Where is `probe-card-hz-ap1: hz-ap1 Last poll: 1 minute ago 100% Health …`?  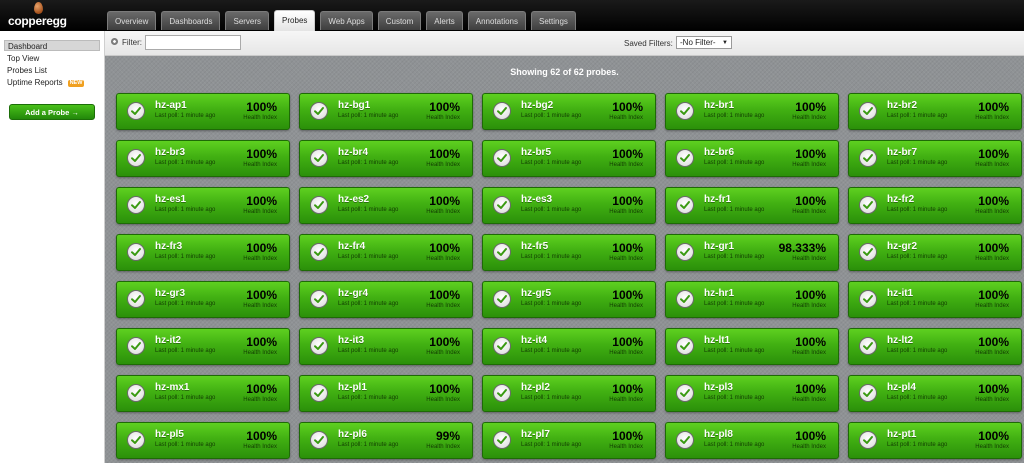
probe-card-hz-ap1: hz-ap1 Last poll: 1 minute ago 100% Health … is located at coordinates (203, 111).